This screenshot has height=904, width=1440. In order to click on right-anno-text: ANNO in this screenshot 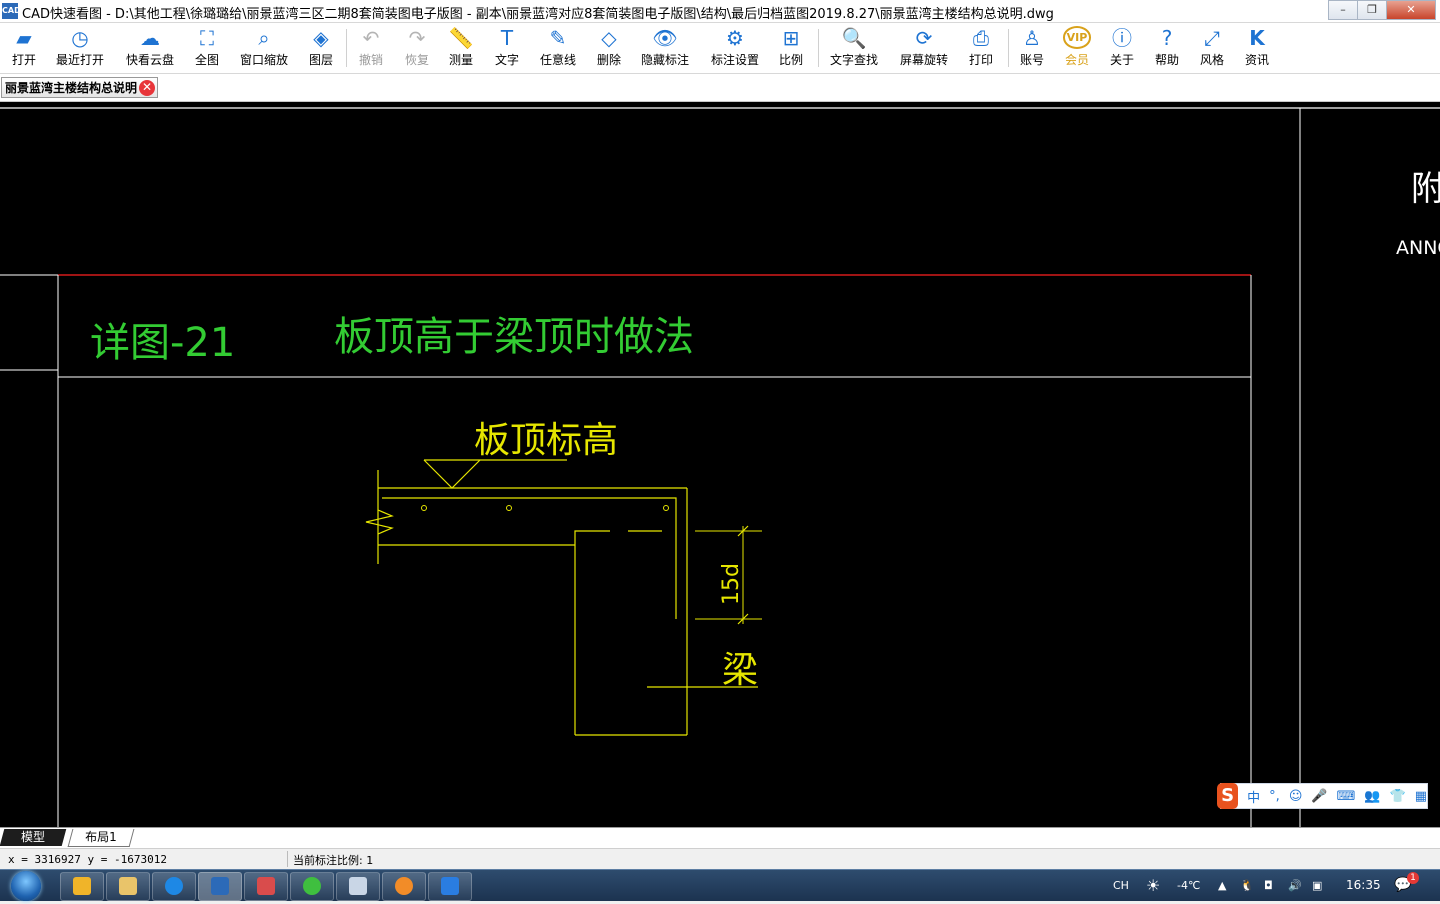, I will do `click(1418, 248)`.